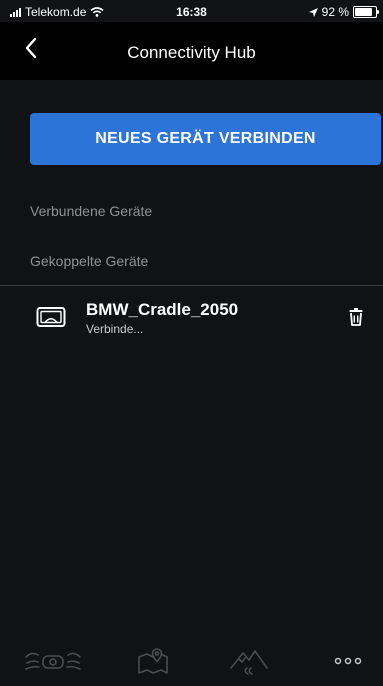 The height and width of the screenshot is (686, 383). Describe the element at coordinates (205, 139) in the screenshot. I see `connect-new-device-button: NEUES GERÄT VERBINDEN` at that location.